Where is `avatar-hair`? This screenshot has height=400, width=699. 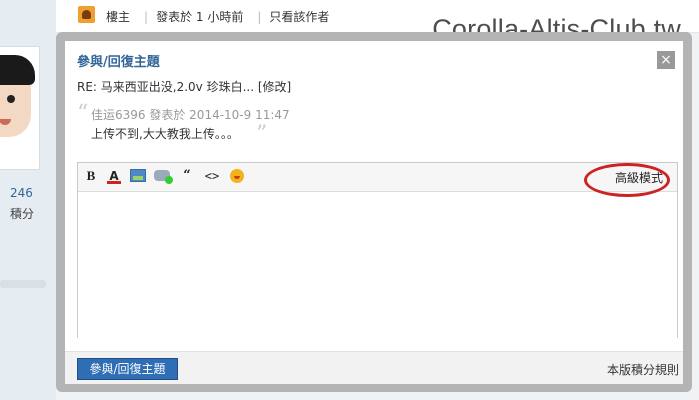
avatar-hair is located at coordinates (17, 70).